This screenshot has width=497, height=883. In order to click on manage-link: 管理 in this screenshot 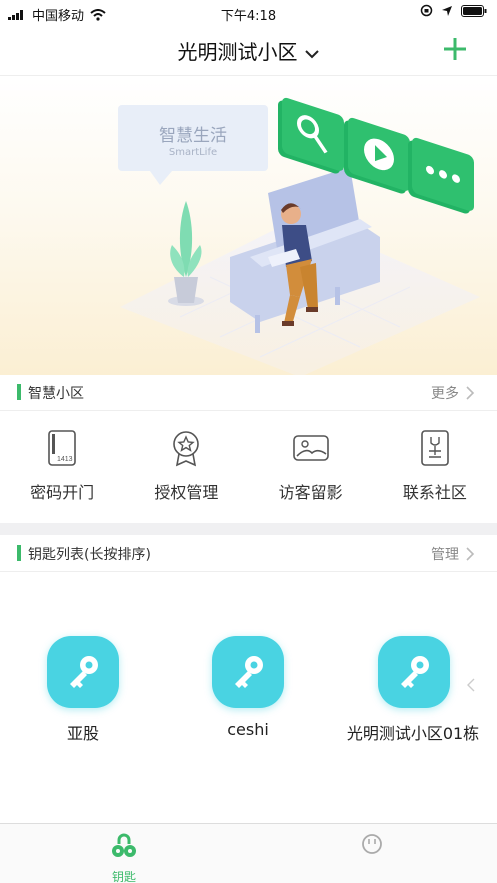, I will do `click(445, 554)`.